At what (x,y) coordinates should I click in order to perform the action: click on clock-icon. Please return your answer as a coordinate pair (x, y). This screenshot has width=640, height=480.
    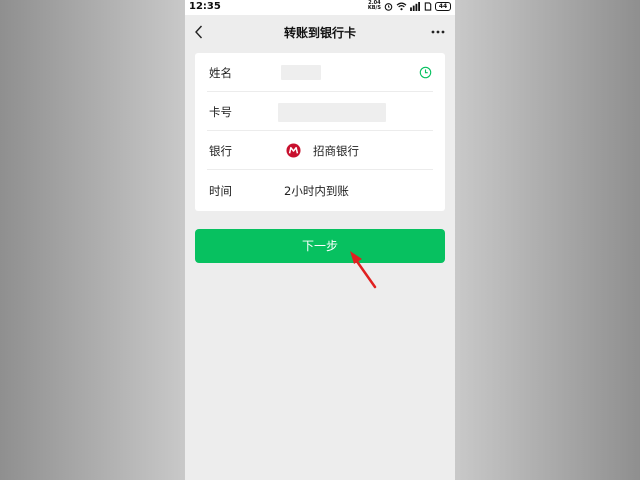
    Looking at the image, I should click on (425, 72).